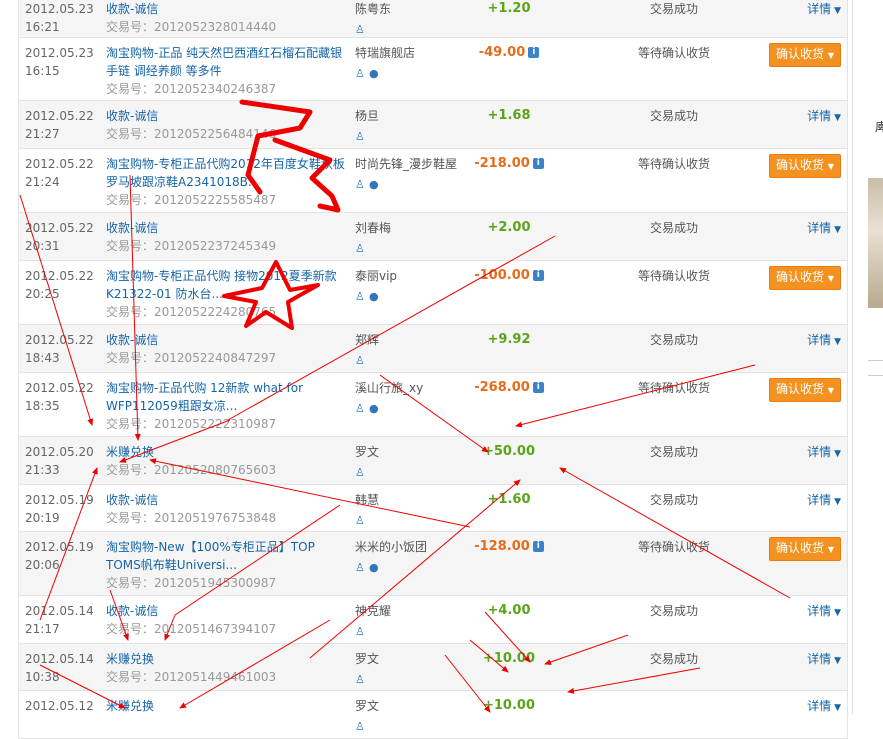 The height and width of the screenshot is (739, 883). I want to click on row-party: 罗文 ♙, so click(410, 669).